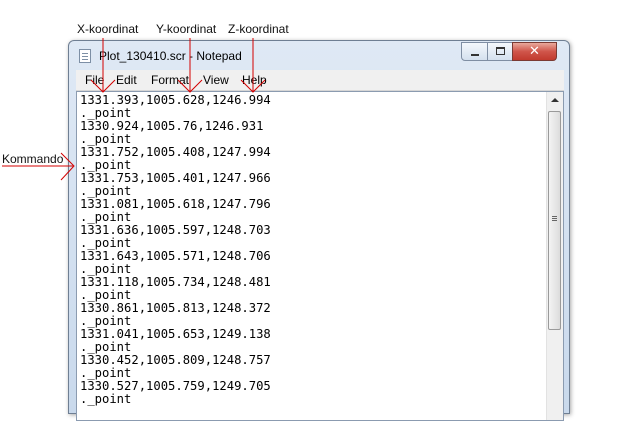 The image size is (627, 421). I want to click on annotation-pointers, so click(134, 109).